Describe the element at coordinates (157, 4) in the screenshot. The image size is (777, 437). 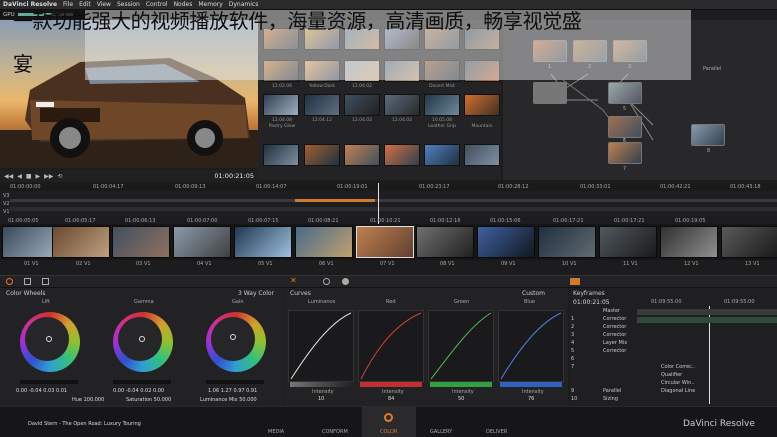
I see `menu-control: Control` at that location.